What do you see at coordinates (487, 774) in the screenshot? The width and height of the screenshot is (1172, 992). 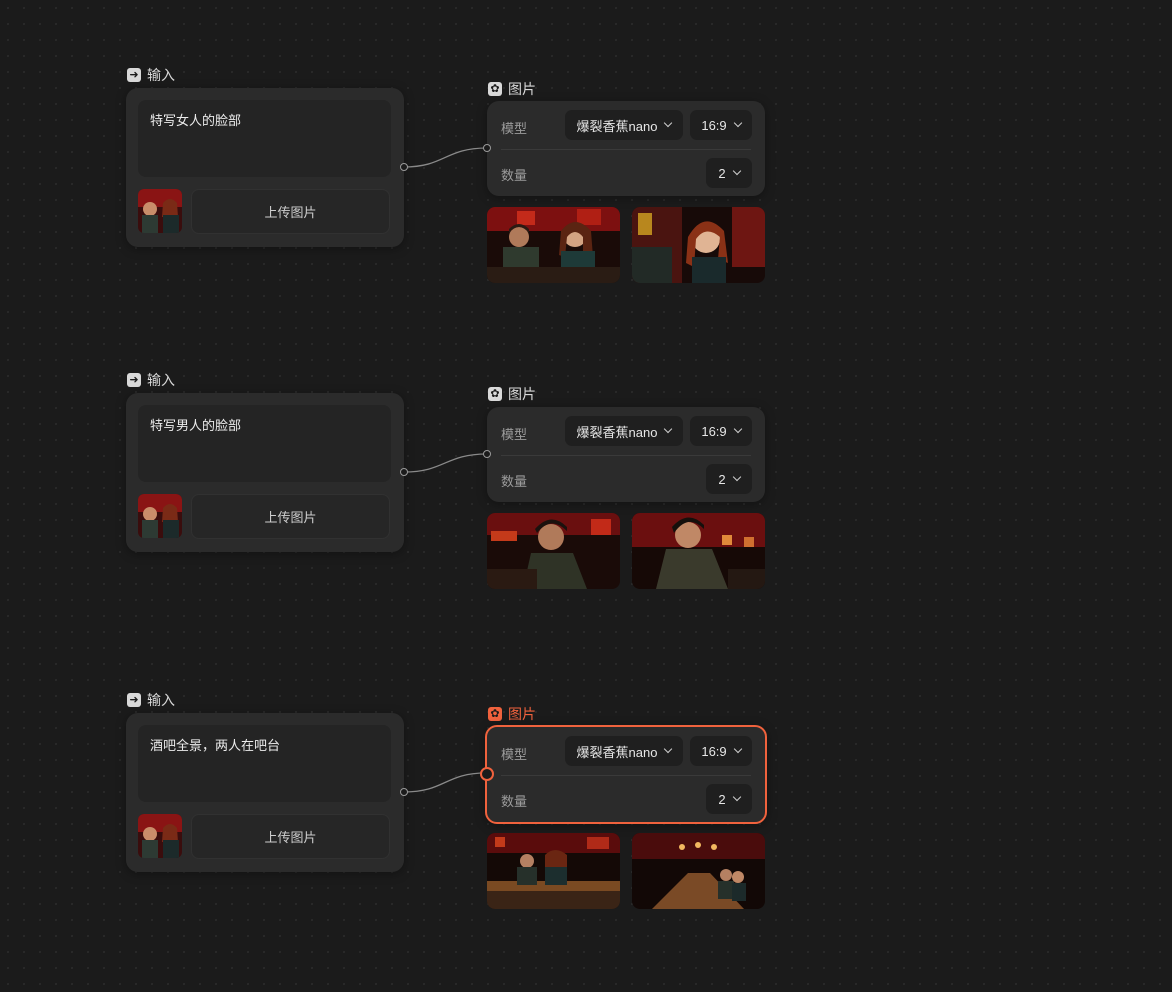 I see `input-port-active` at bounding box center [487, 774].